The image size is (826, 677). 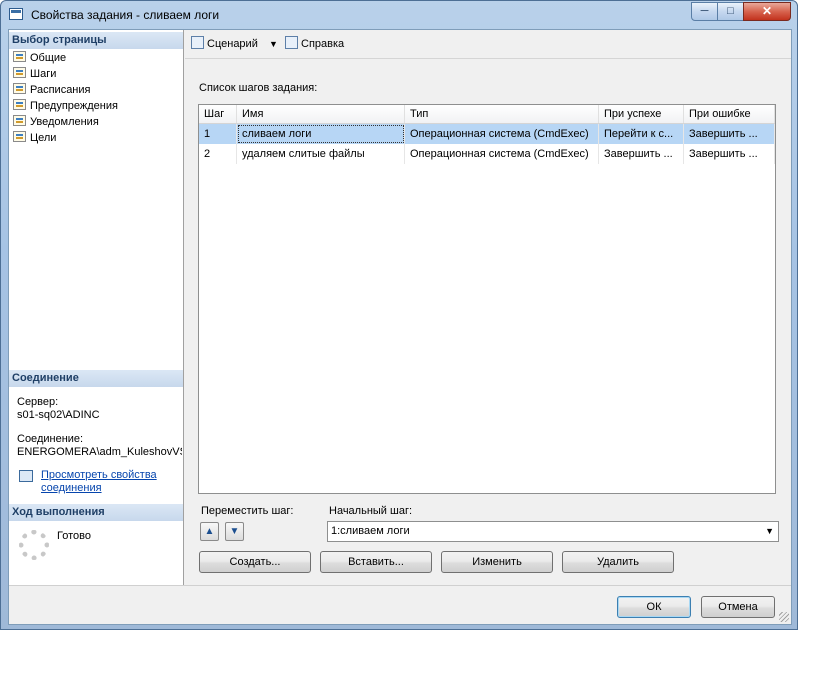 What do you see at coordinates (96, 40) in the screenshot?
I see `select-page-header: Выбор страницы` at bounding box center [96, 40].